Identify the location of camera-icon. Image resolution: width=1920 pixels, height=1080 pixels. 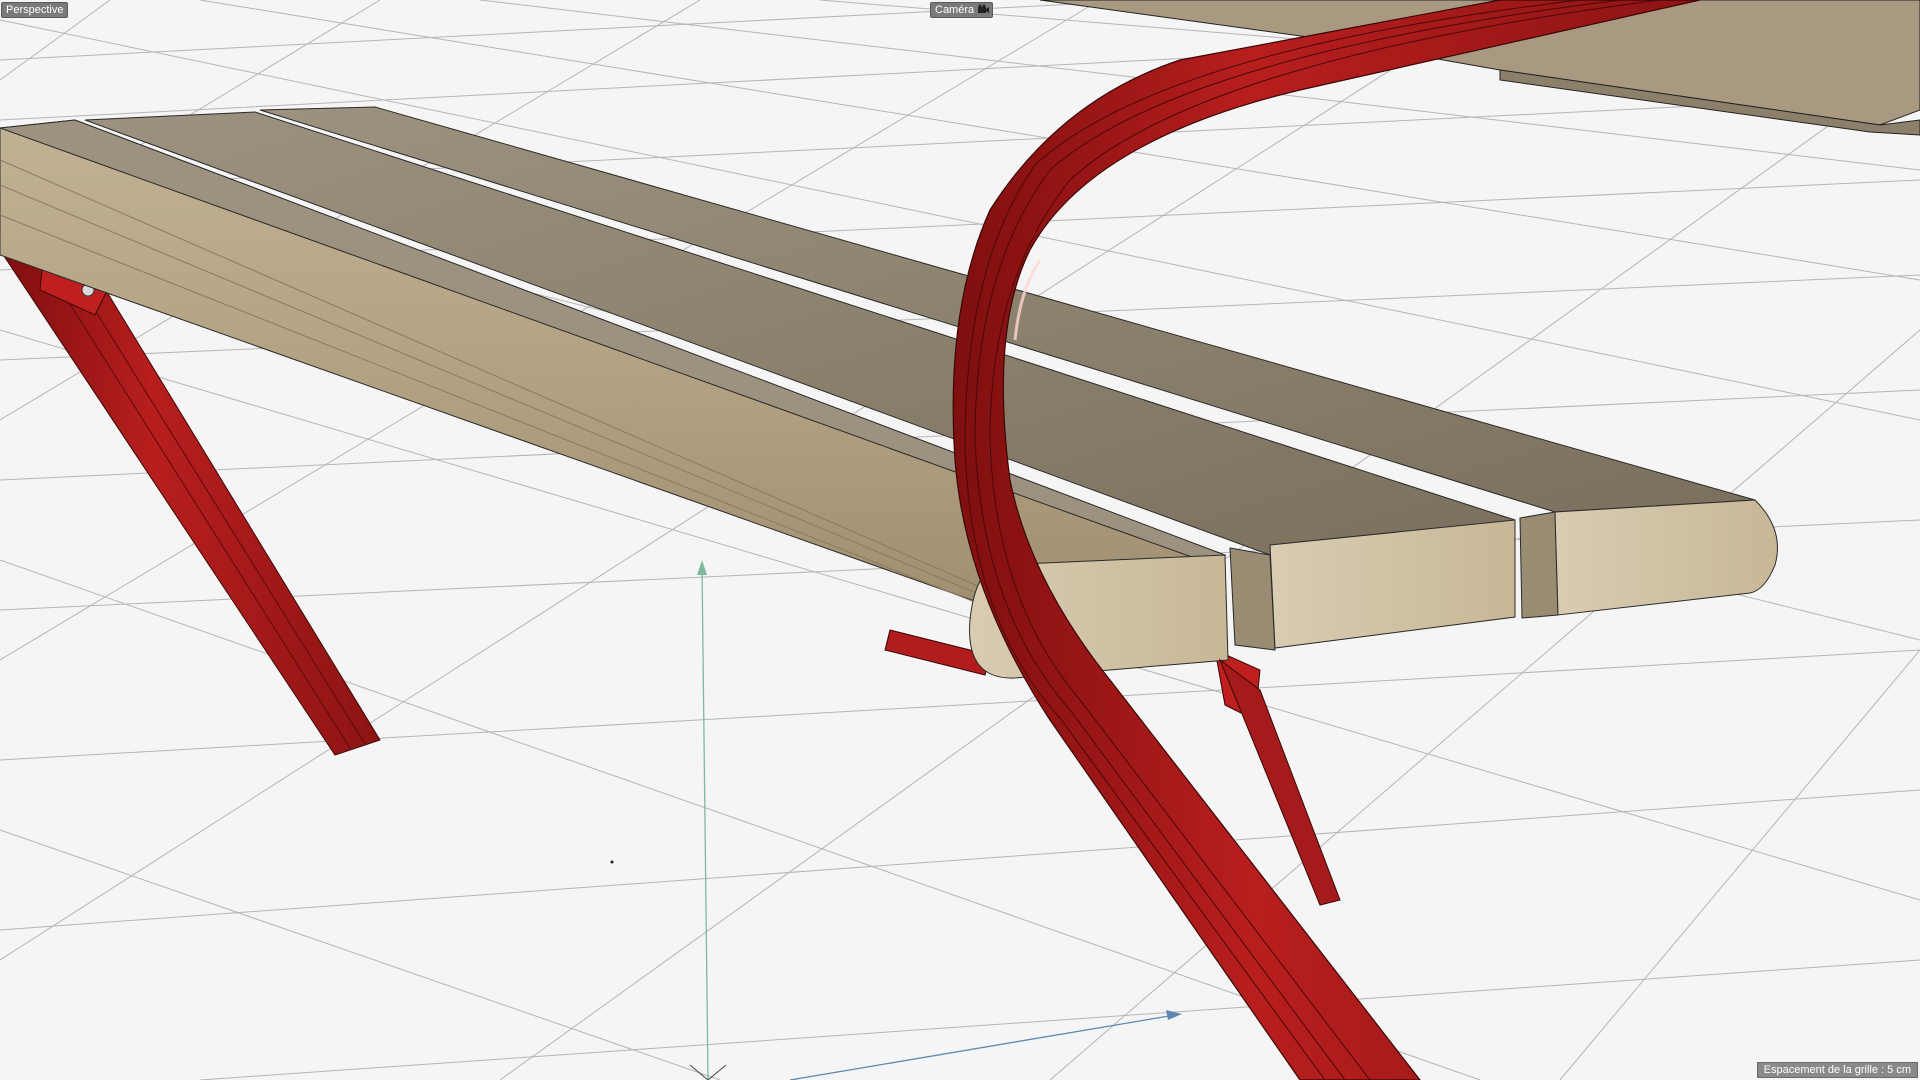
(984, 8).